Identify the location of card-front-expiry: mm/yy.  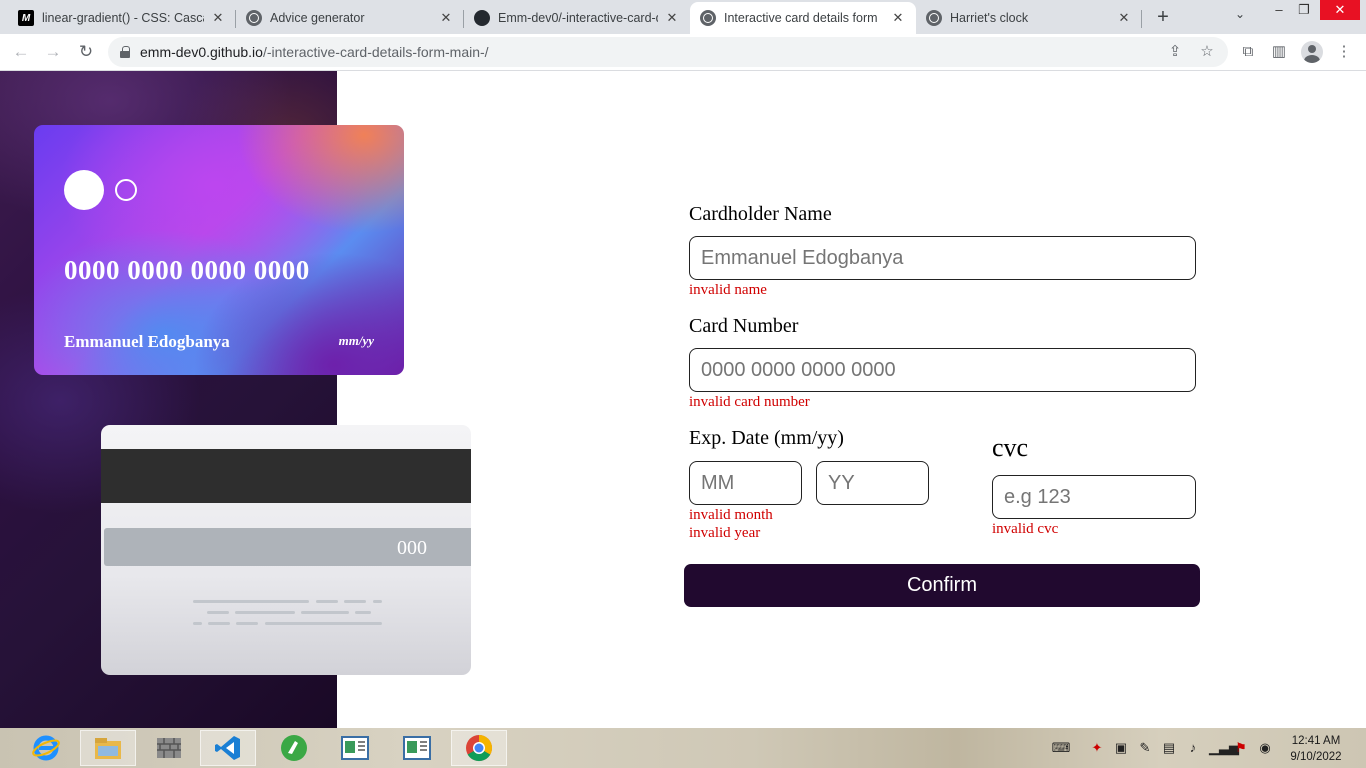
(356, 340).